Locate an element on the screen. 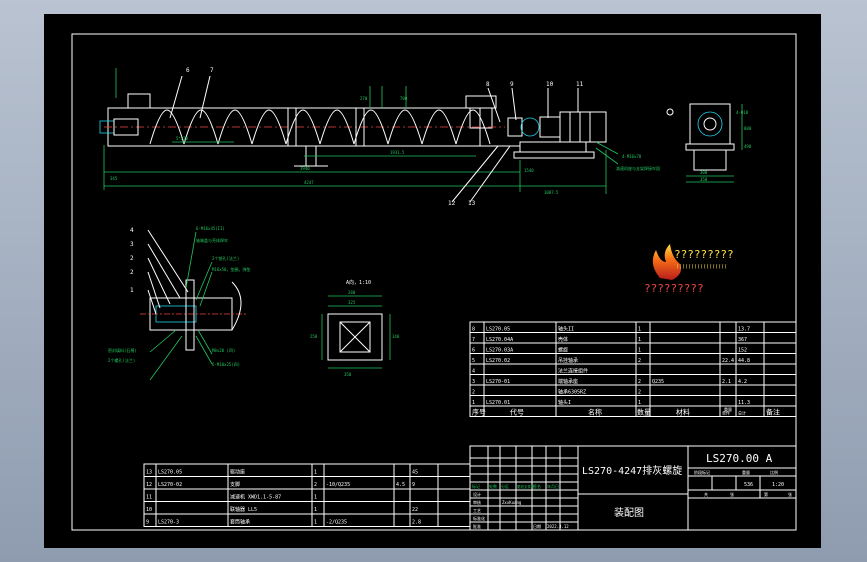  section-dim-250: 250 is located at coordinates (314, 336).